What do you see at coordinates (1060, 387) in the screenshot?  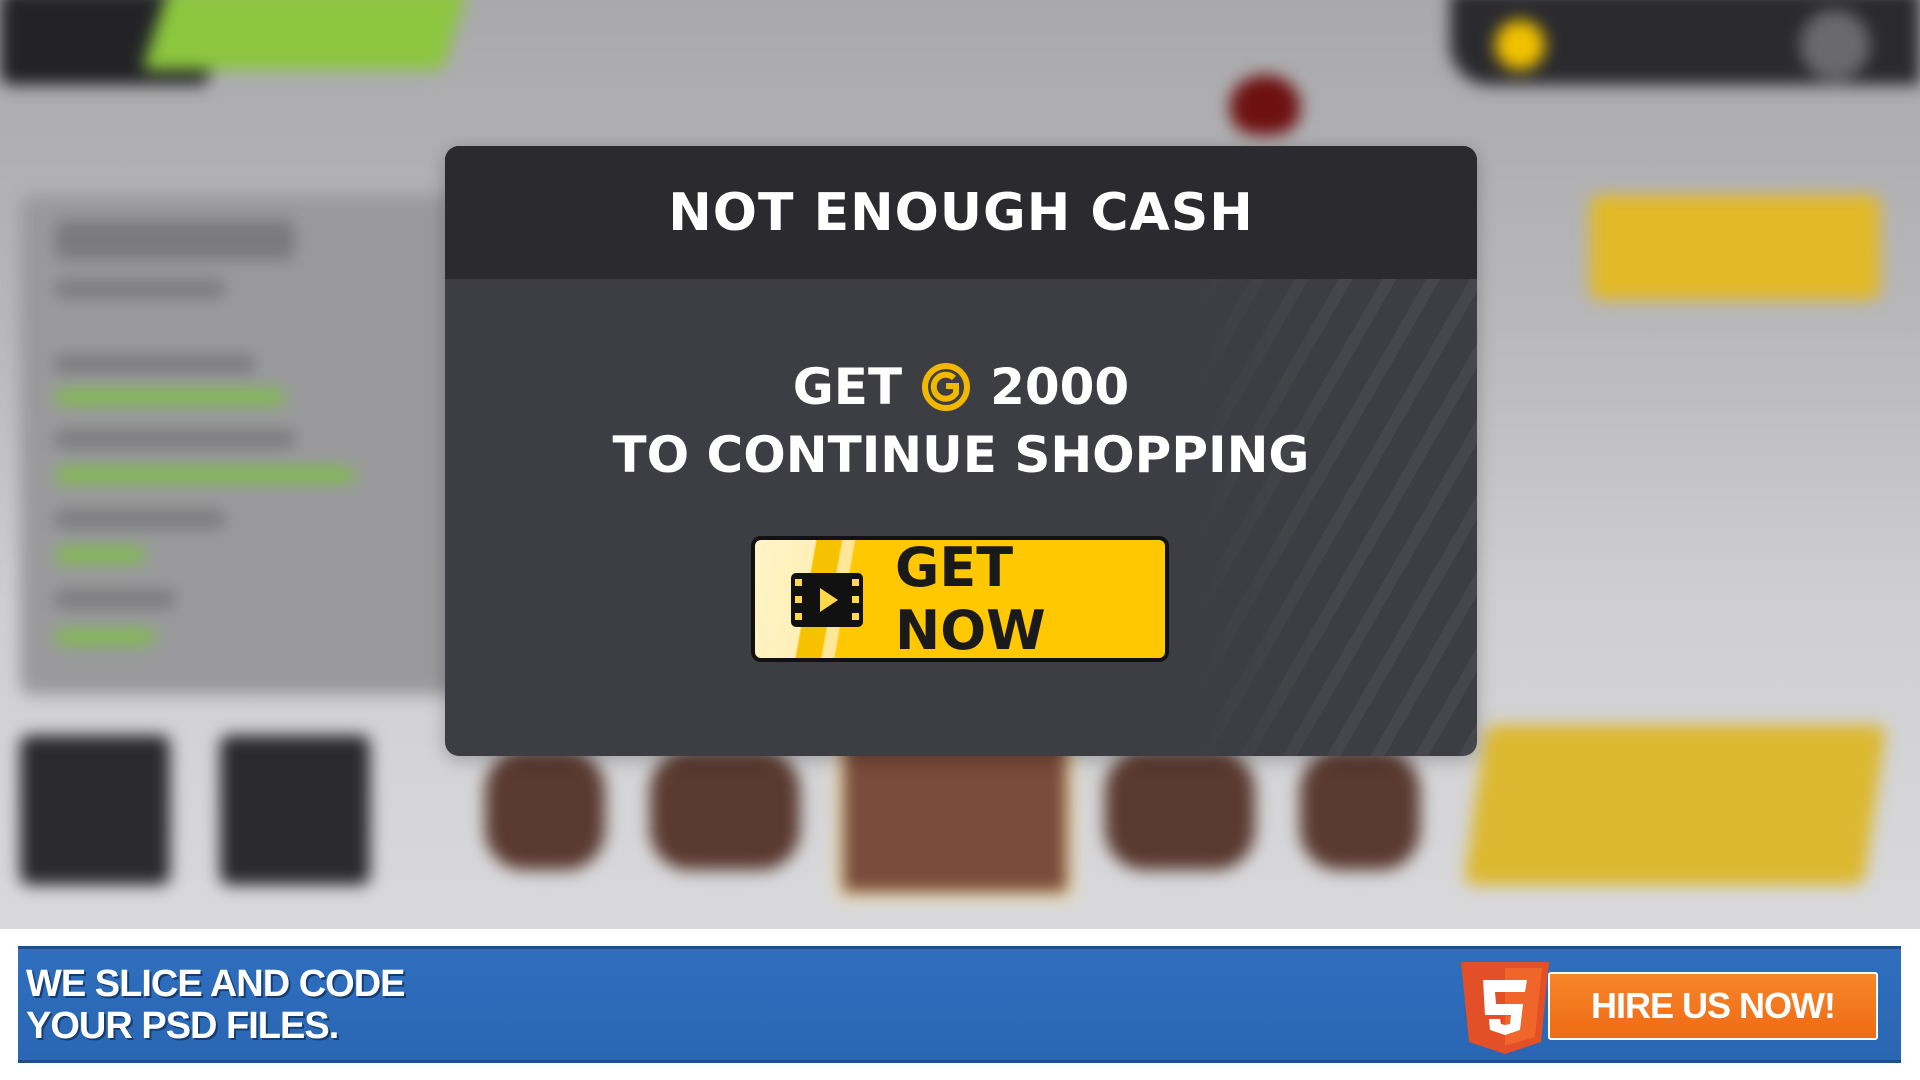 I see `offer-amount: 2000` at bounding box center [1060, 387].